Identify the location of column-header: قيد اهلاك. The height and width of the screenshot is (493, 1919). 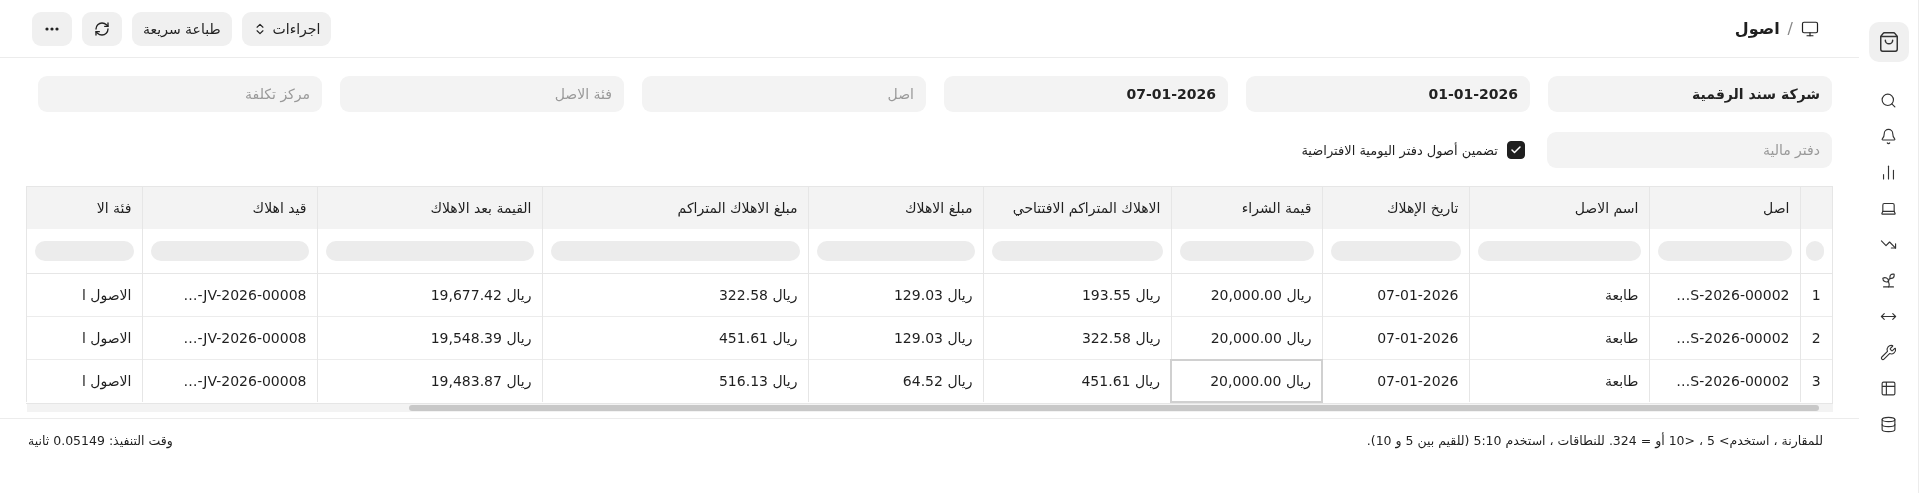
(229, 208).